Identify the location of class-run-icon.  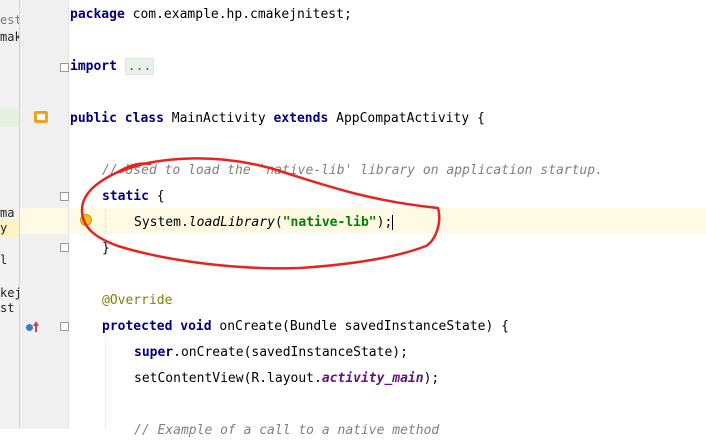
(41, 117).